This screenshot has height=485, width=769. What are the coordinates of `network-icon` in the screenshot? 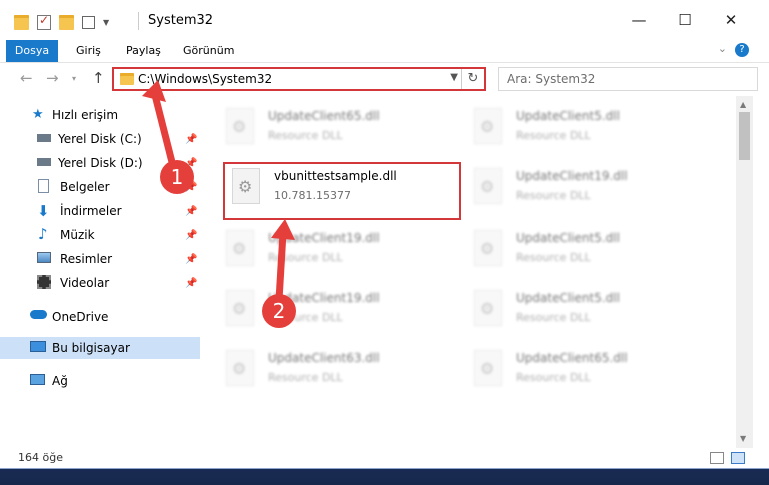 It's located at (37, 379).